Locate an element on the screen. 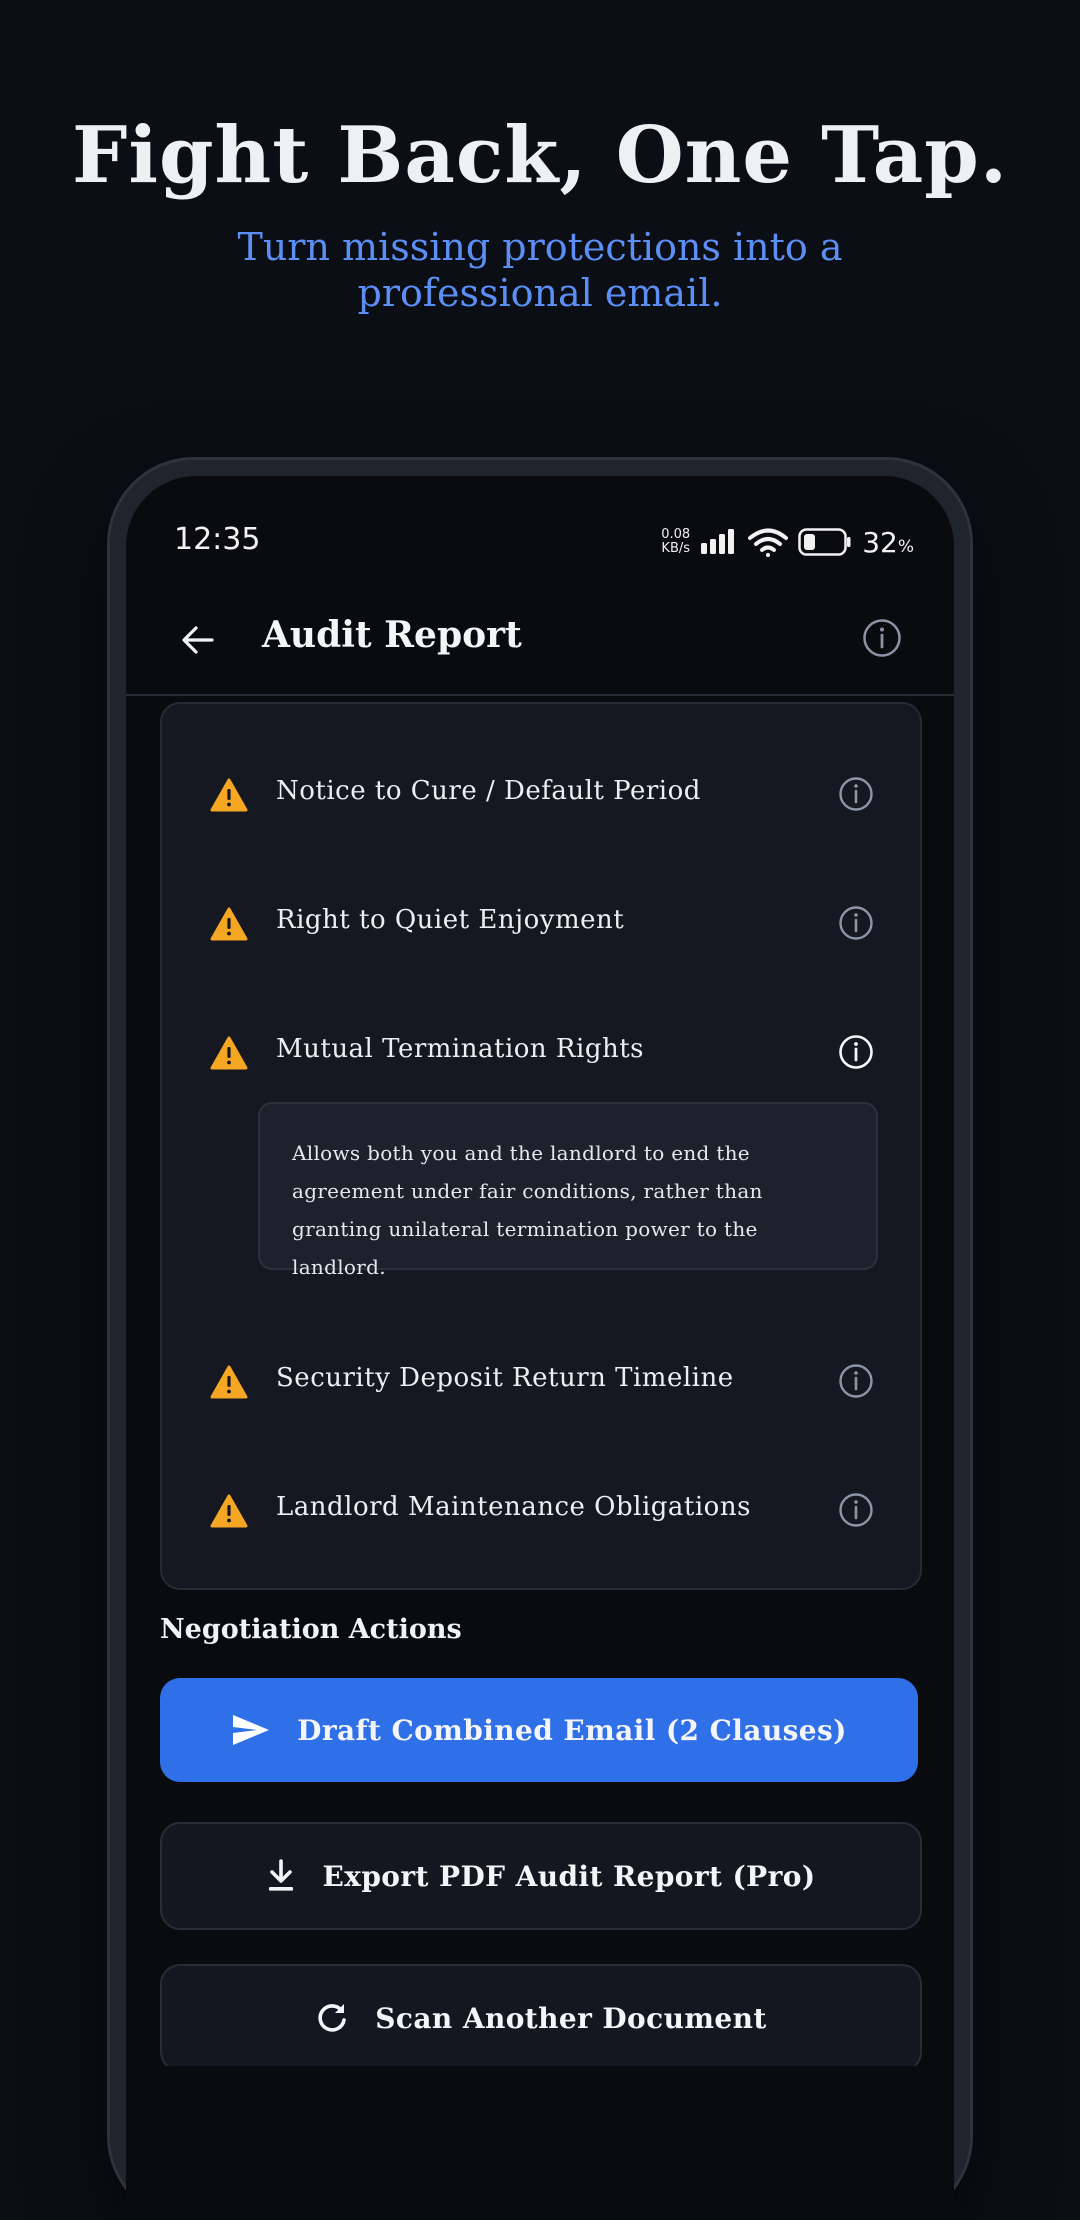 The image size is (1080, 2220). clause-label: Security Deposit Return Timeline is located at coordinates (505, 1378).